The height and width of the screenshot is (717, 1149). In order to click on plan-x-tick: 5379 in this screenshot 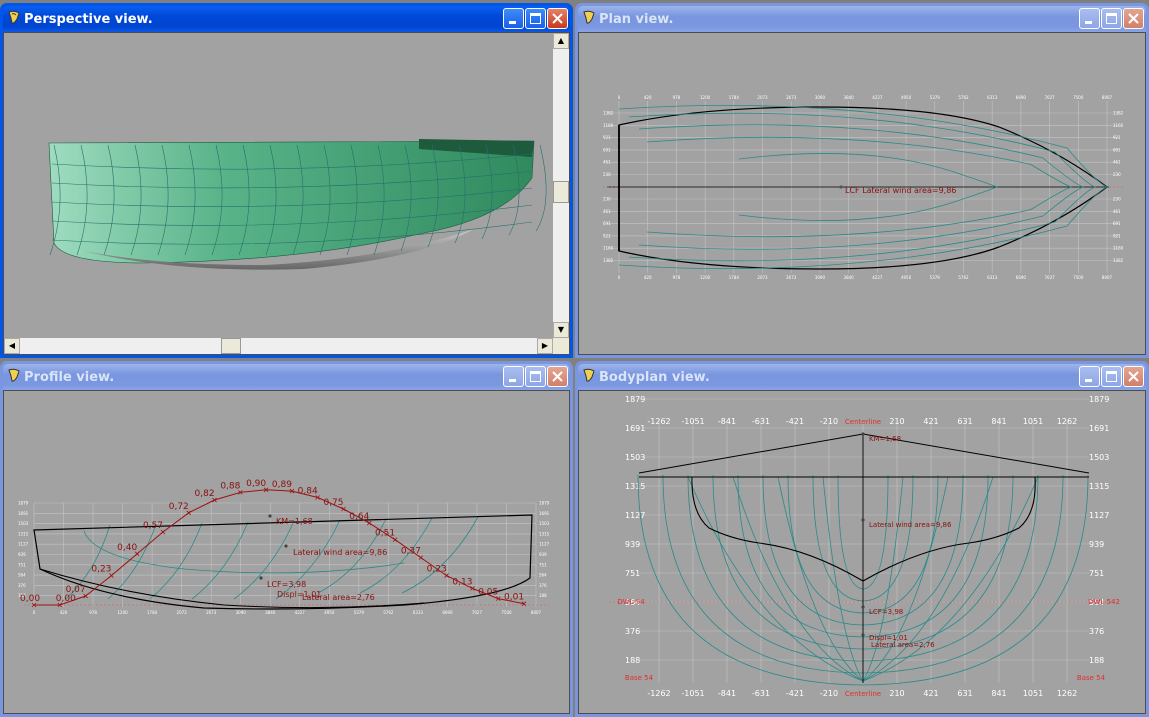, I will do `click(935, 97)`.